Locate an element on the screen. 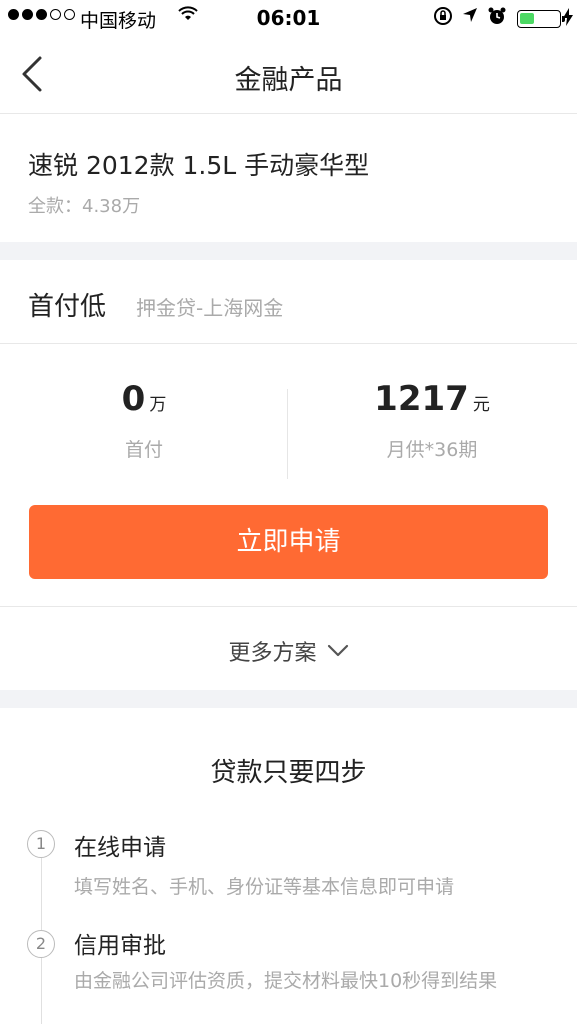 Image resolution: width=577 pixels, height=1024 pixels. status-bar: 中国移动 06:01 is located at coordinates (288, 19).